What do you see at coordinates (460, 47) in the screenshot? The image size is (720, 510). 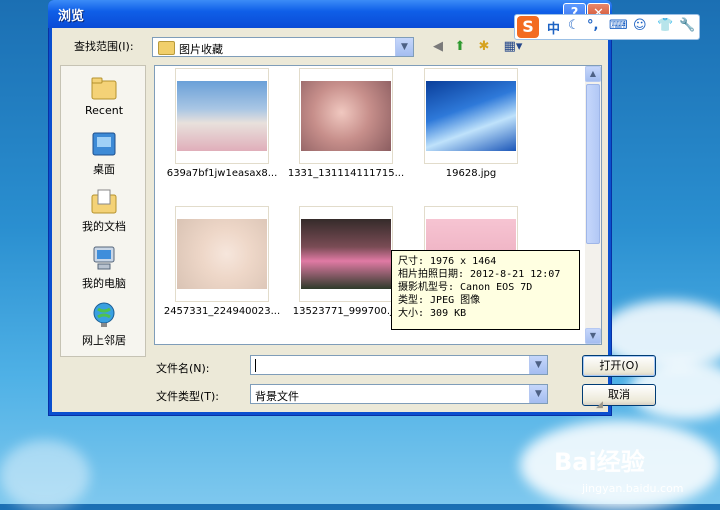 I see `up-folder-icon: ⬆` at bounding box center [460, 47].